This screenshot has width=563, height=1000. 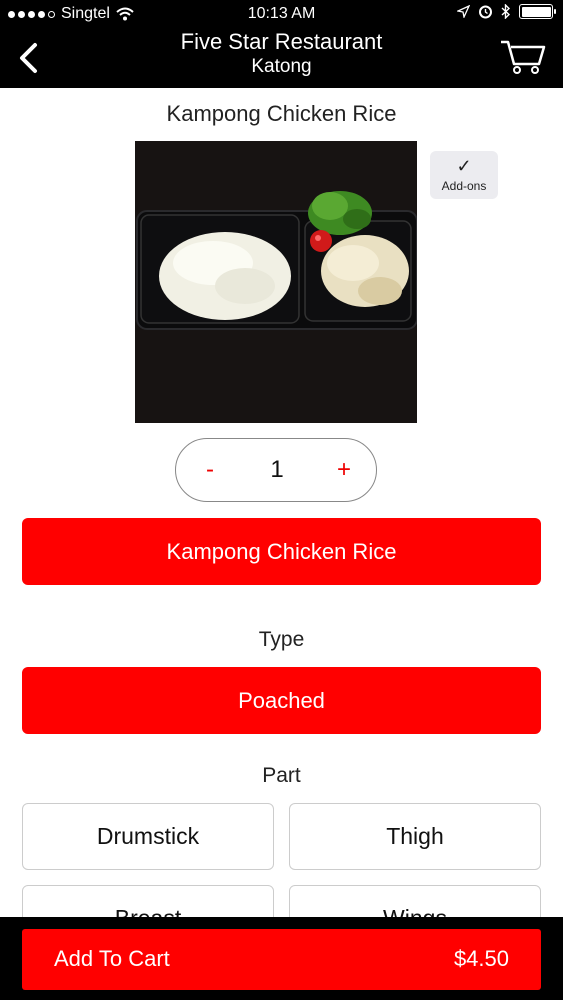 What do you see at coordinates (485, 12) in the screenshot?
I see `alarm-icon` at bounding box center [485, 12].